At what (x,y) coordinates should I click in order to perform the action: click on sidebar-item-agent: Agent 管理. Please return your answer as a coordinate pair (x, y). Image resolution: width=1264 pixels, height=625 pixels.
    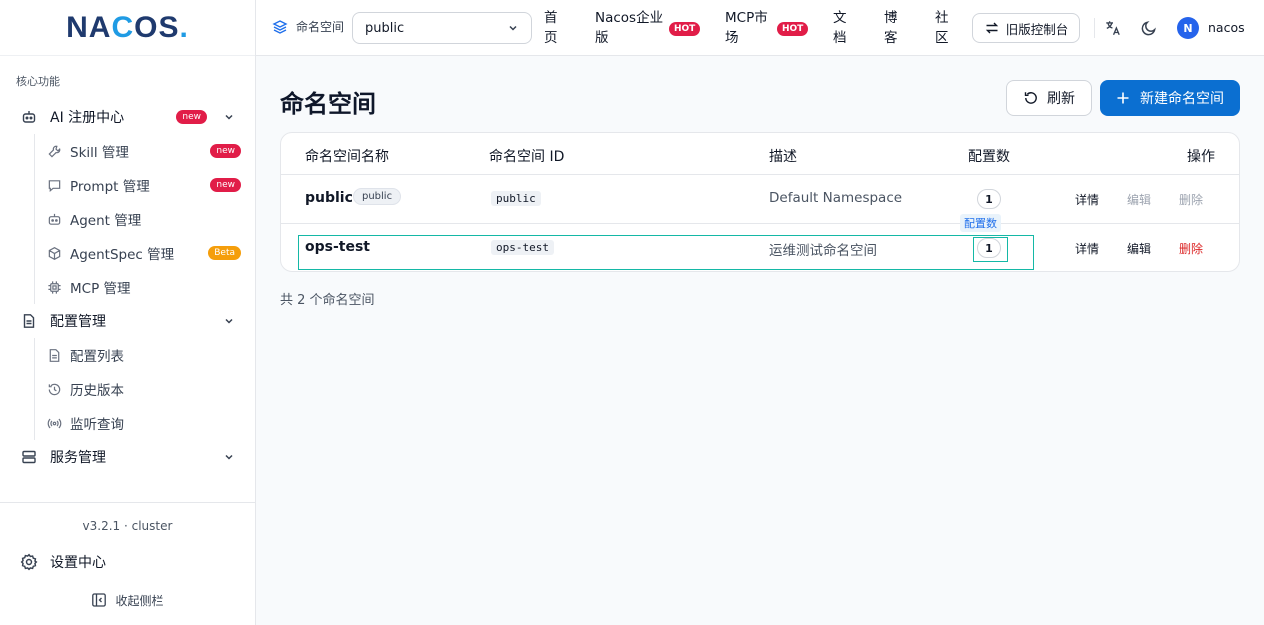
    Looking at the image, I should click on (145, 219).